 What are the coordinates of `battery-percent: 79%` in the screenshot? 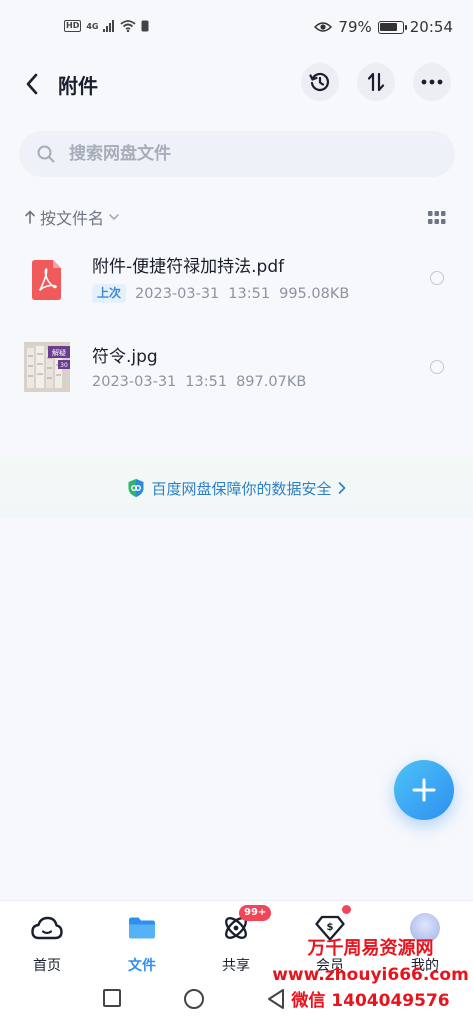 It's located at (355, 27).